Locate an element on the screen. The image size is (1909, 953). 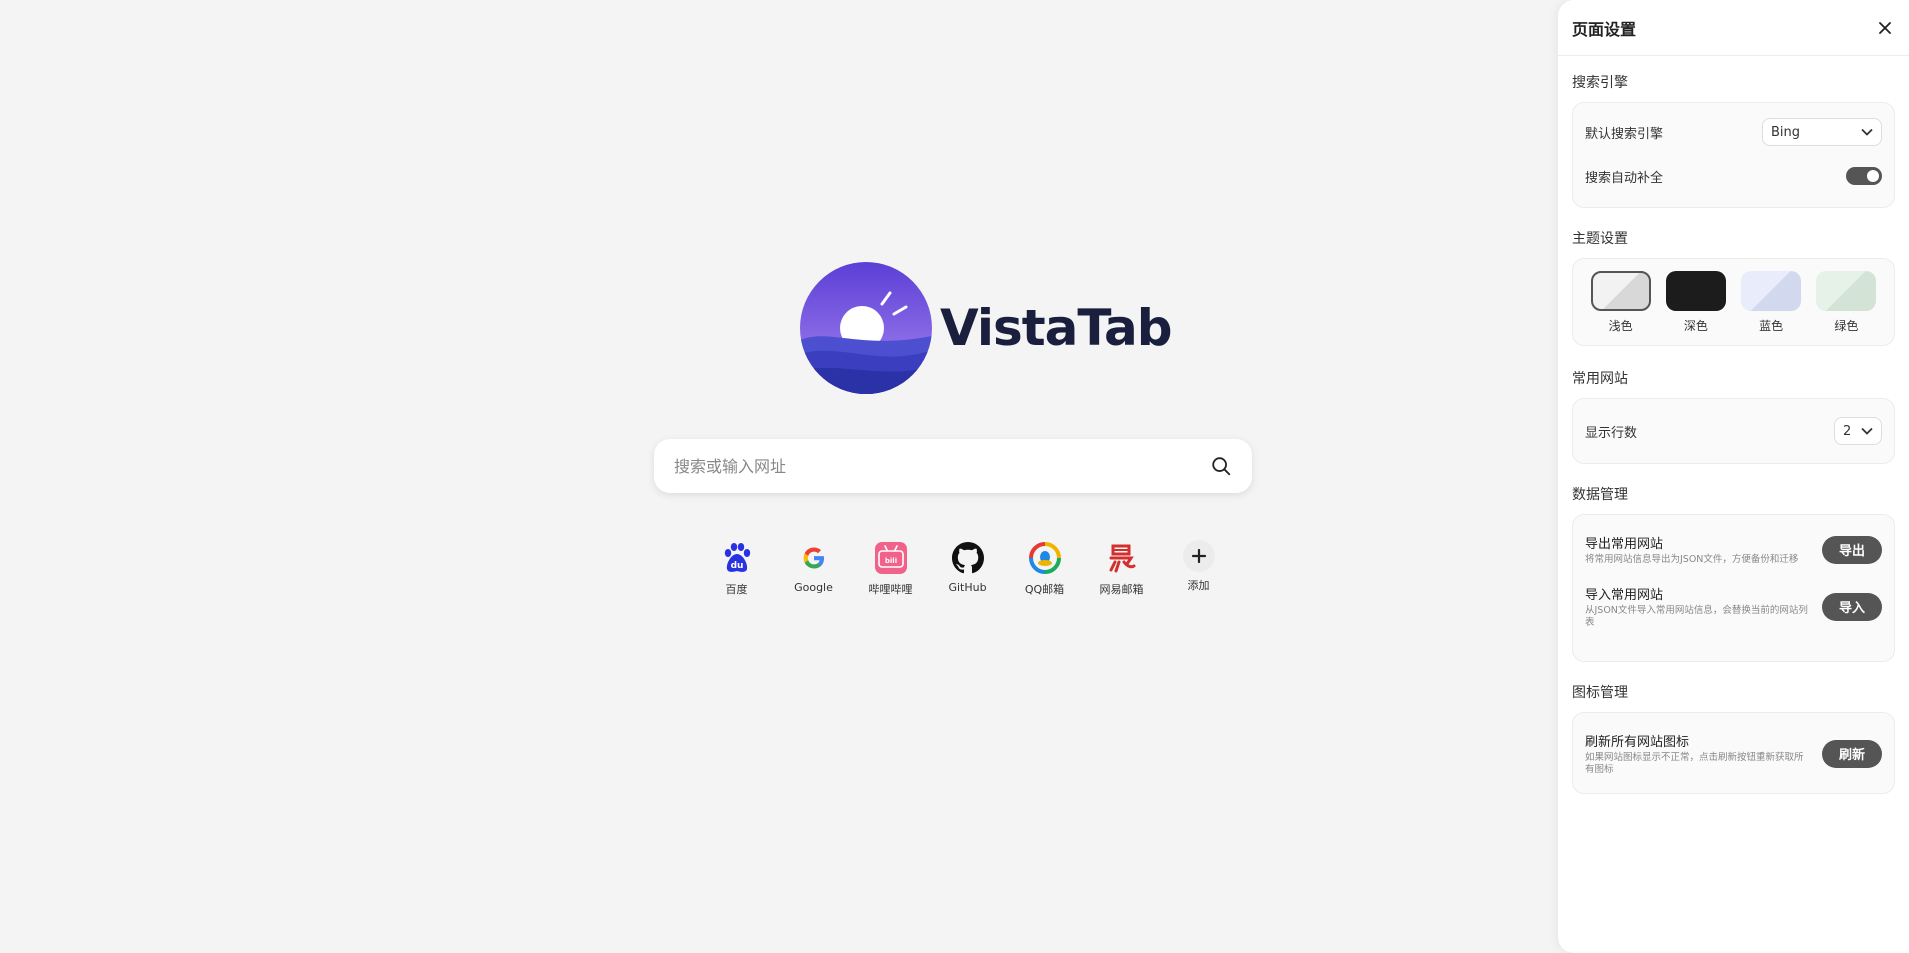
svg-text: bili is located at coordinates (890, 561).